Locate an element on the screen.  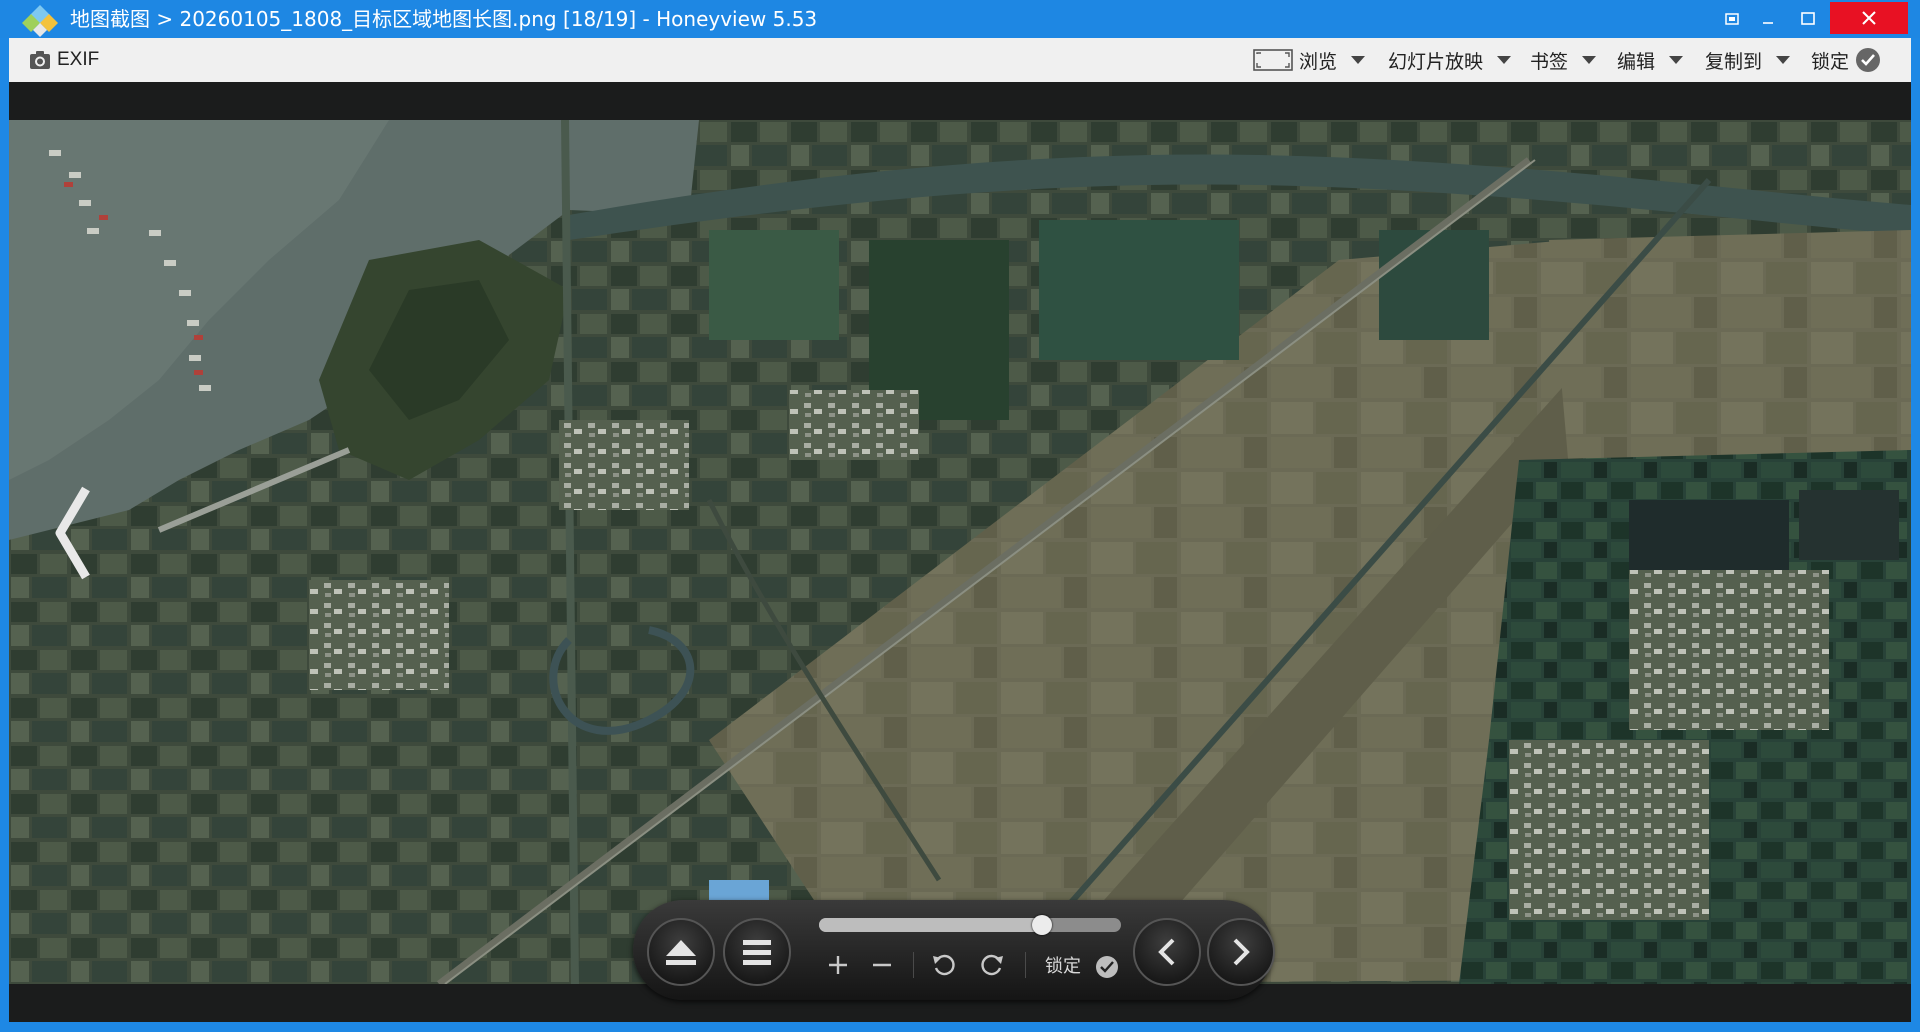
eject-icon is located at coordinates (681, 952).